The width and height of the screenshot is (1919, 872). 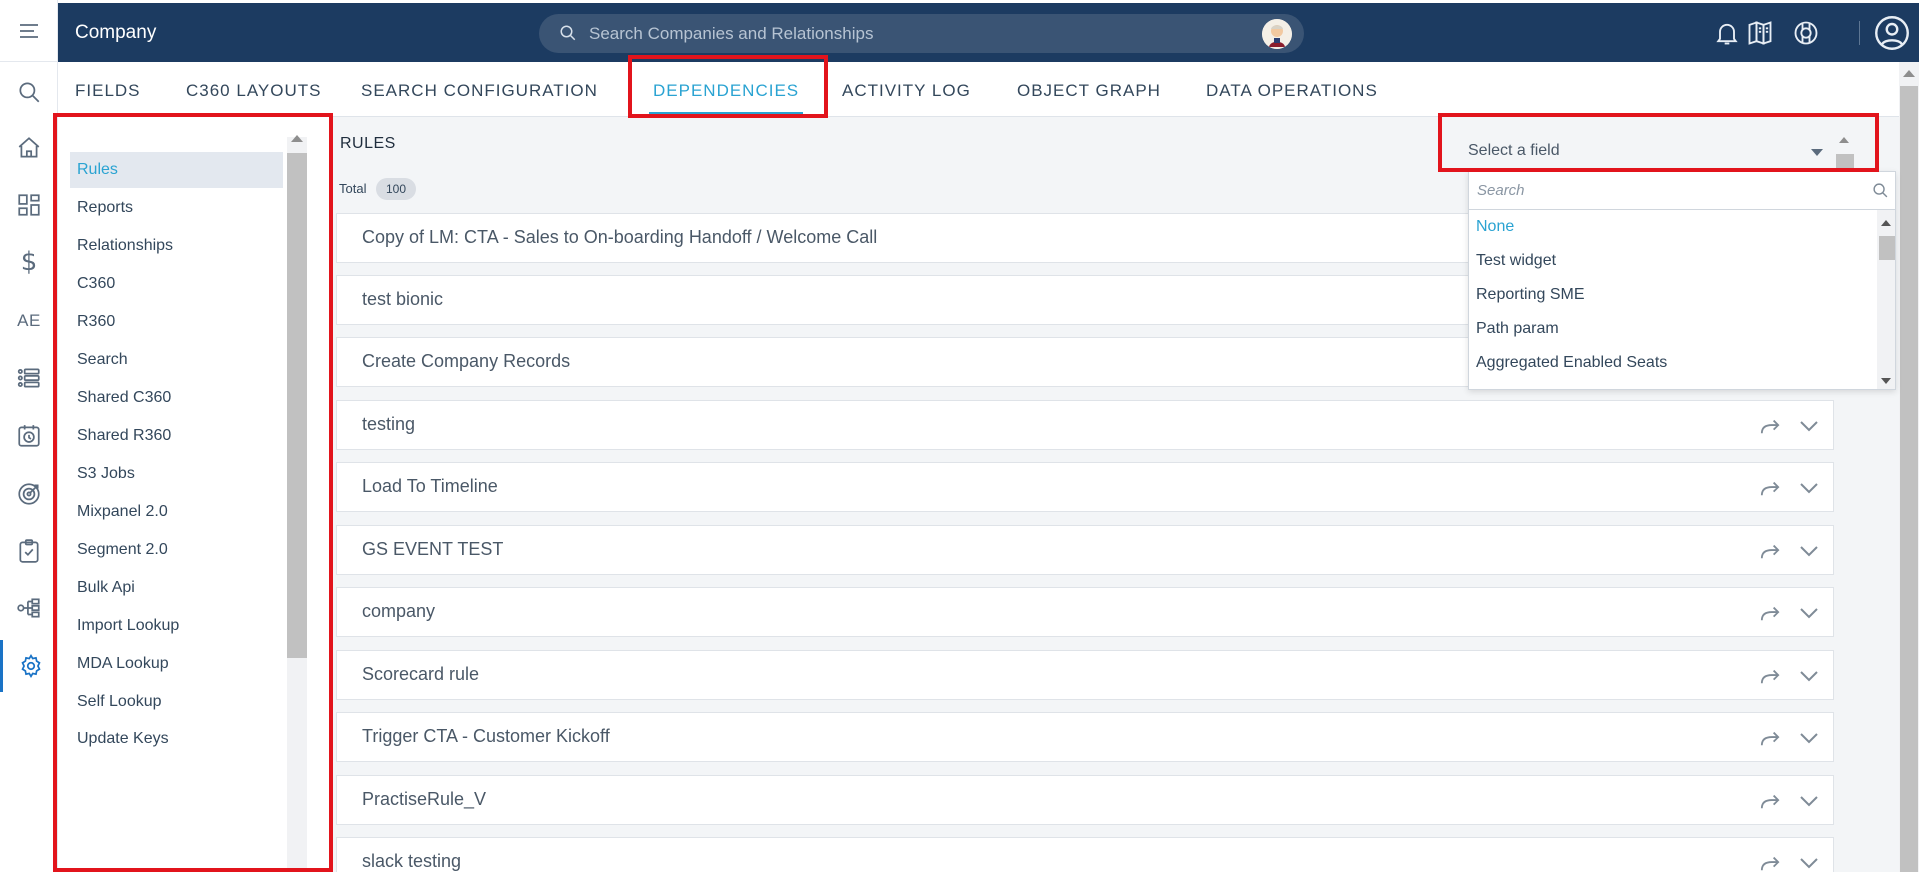 I want to click on global-search-input, so click(x=889, y=33).